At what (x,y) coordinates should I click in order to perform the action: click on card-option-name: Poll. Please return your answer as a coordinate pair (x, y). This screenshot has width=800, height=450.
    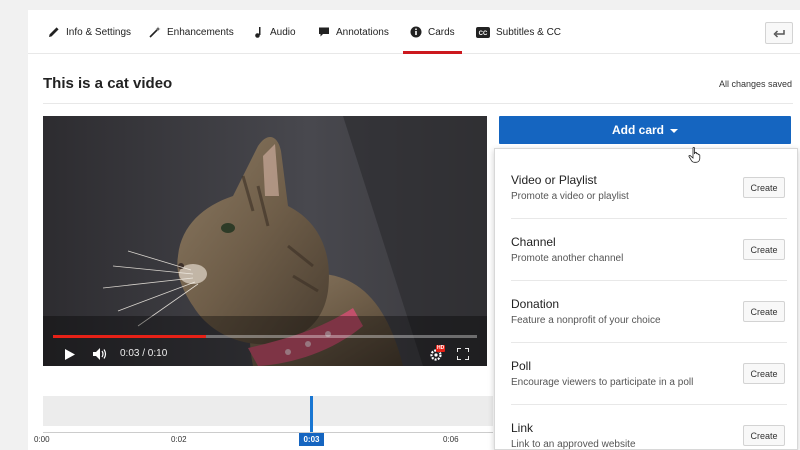
    Looking at the image, I should click on (521, 366).